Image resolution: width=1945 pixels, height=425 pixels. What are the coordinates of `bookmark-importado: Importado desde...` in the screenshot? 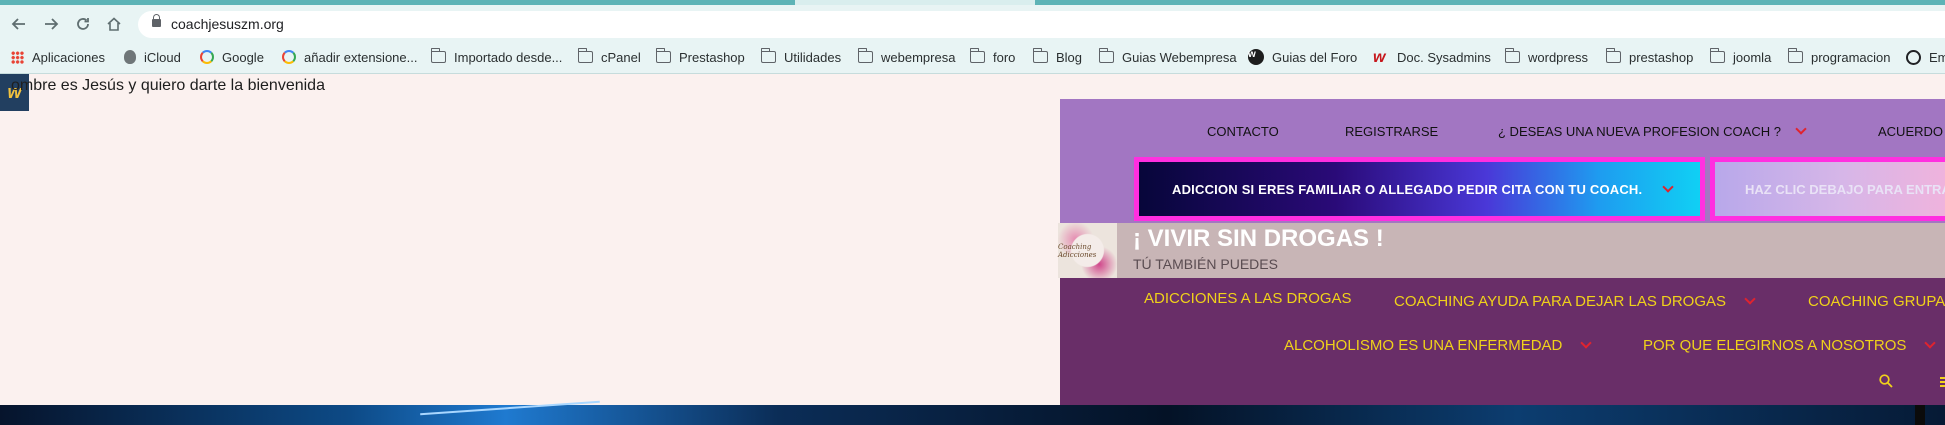 It's located at (496, 57).